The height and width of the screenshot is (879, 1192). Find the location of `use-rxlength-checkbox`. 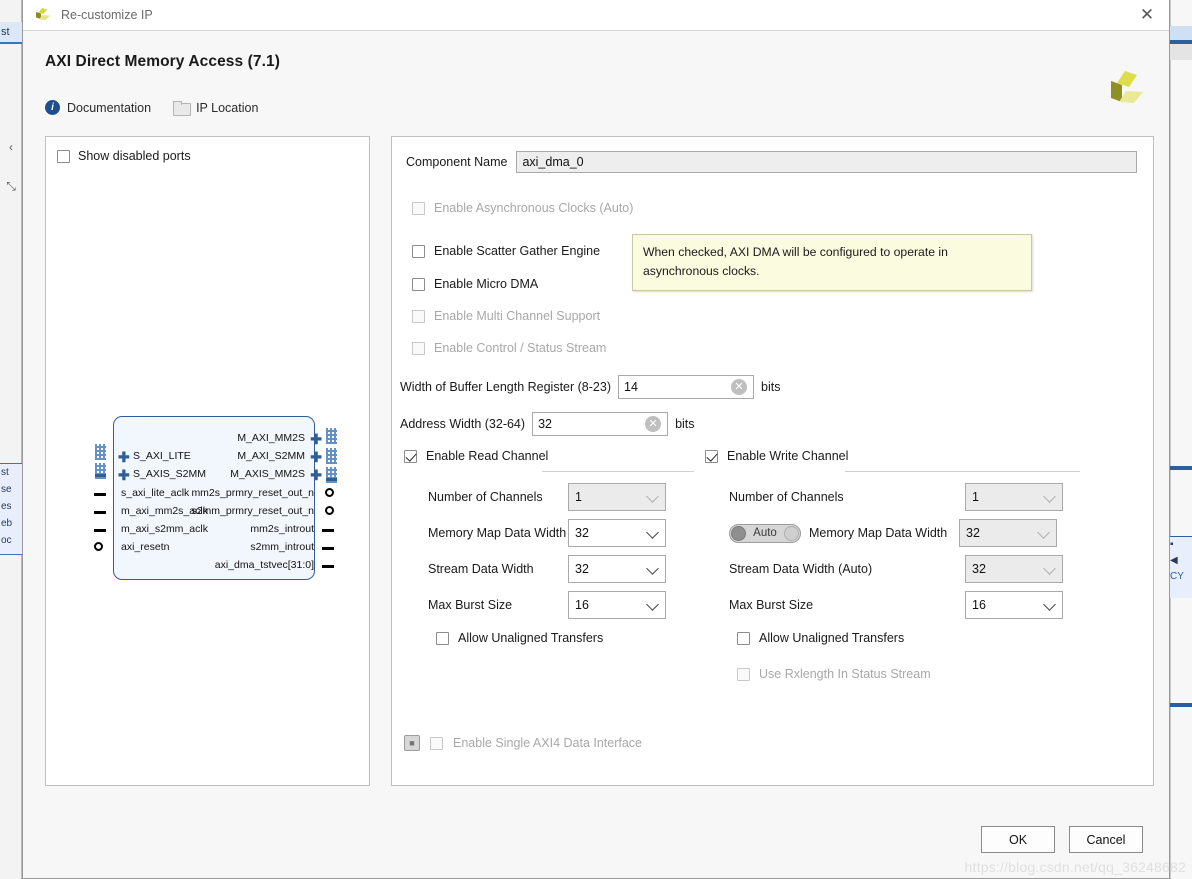

use-rxlength-checkbox is located at coordinates (743, 674).